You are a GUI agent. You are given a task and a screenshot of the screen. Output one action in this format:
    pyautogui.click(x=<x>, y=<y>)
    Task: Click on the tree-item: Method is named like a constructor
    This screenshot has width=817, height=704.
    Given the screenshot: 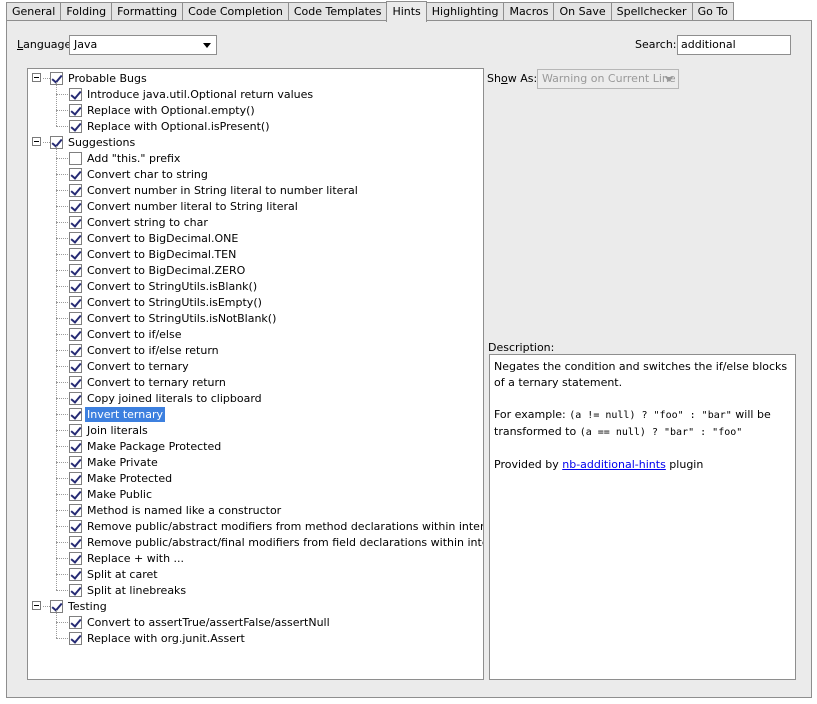 What is the action you would take?
    pyautogui.click(x=176, y=510)
    